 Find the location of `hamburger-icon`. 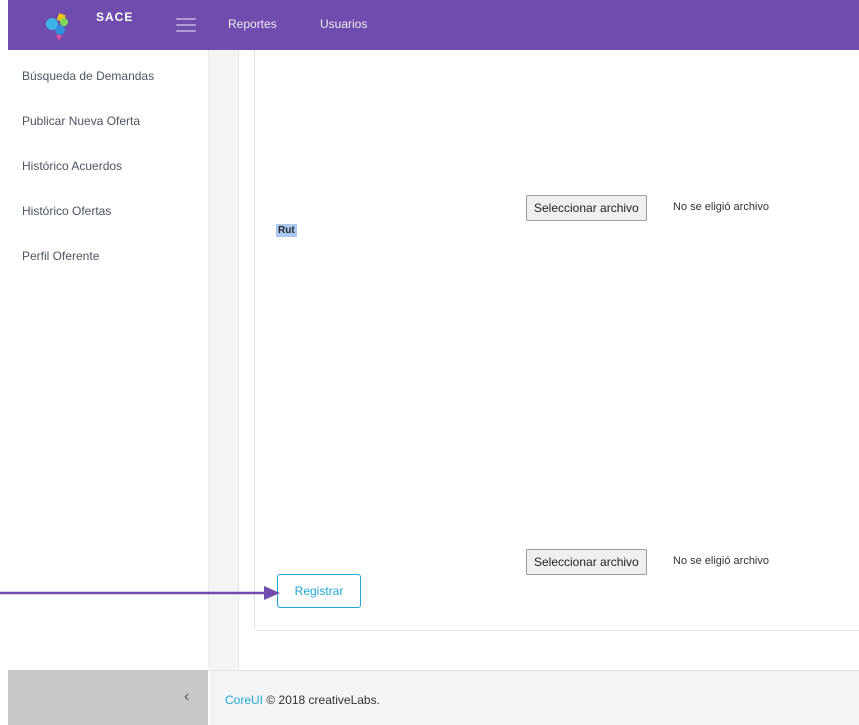

hamburger-icon is located at coordinates (186, 25).